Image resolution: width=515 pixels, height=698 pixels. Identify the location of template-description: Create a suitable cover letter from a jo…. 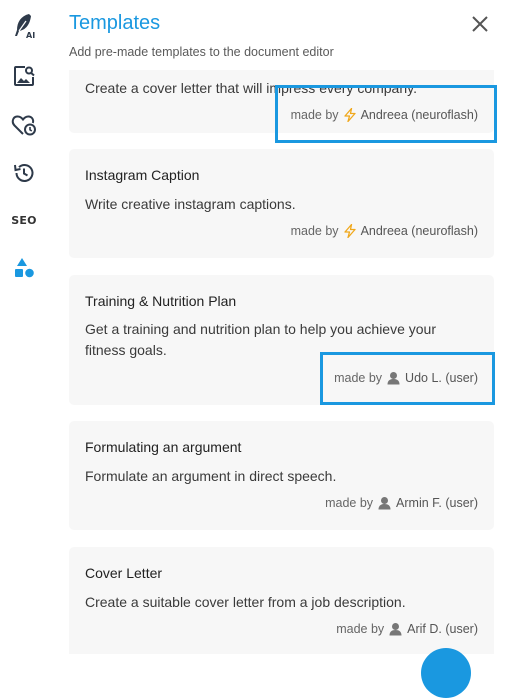
(245, 602).